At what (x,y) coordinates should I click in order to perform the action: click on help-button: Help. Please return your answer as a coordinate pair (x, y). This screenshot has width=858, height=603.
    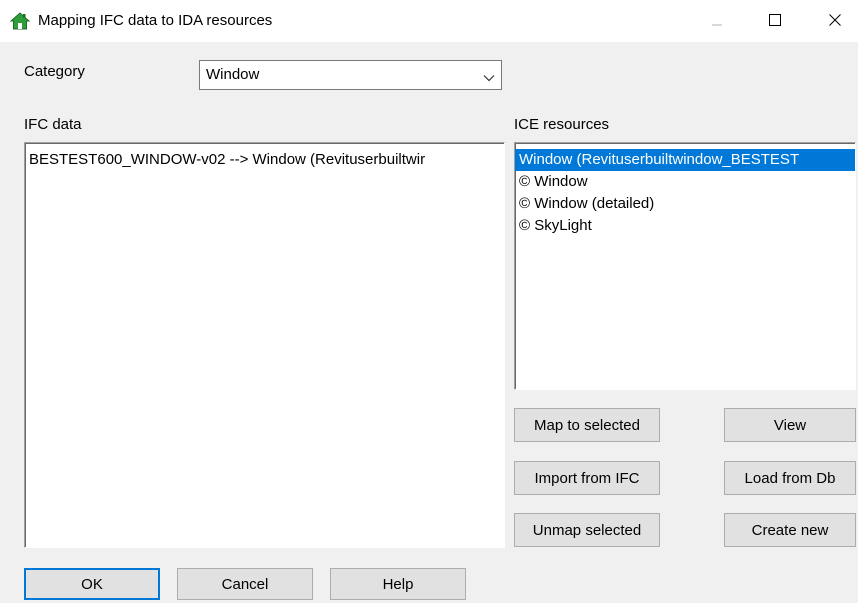
    Looking at the image, I should click on (398, 584).